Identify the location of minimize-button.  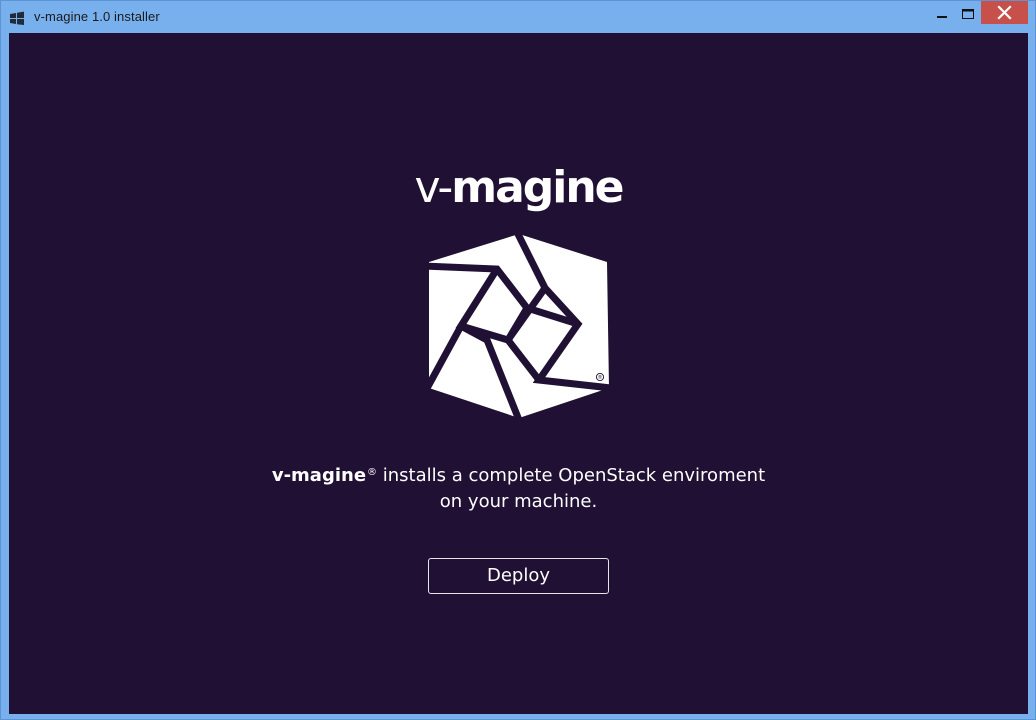
(942, 13).